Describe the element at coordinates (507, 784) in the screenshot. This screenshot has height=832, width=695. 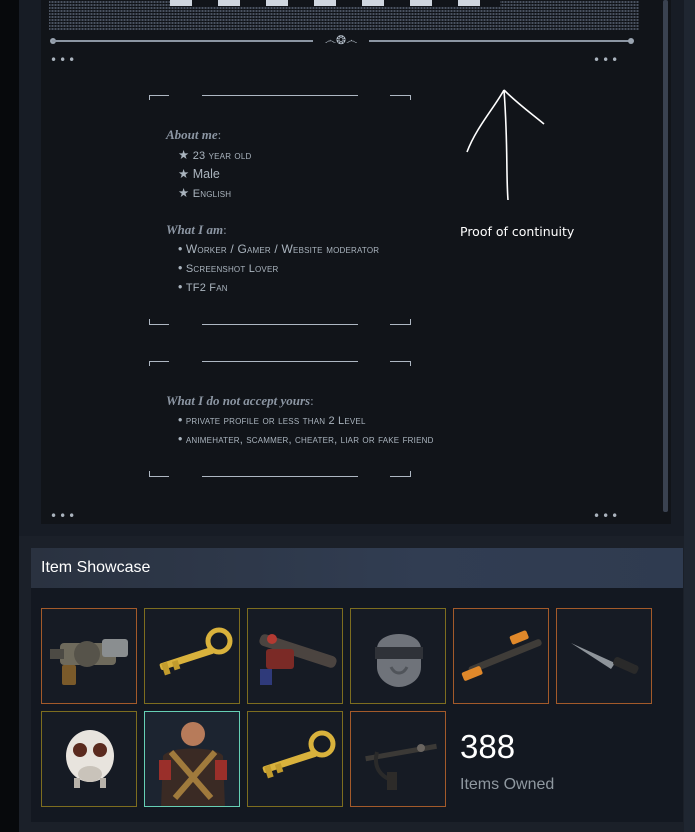
I see `items-owned-label: Items Owned` at that location.